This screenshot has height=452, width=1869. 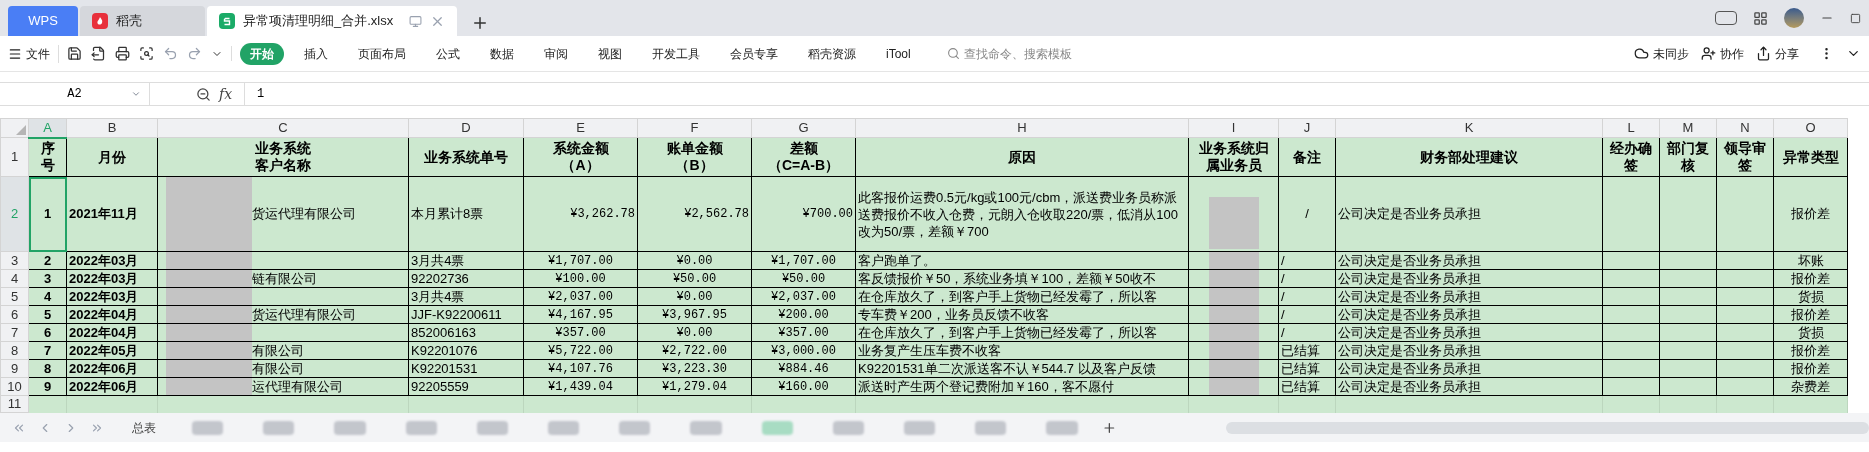 I want to click on table-cell: 92205559, so click(x=466, y=386).